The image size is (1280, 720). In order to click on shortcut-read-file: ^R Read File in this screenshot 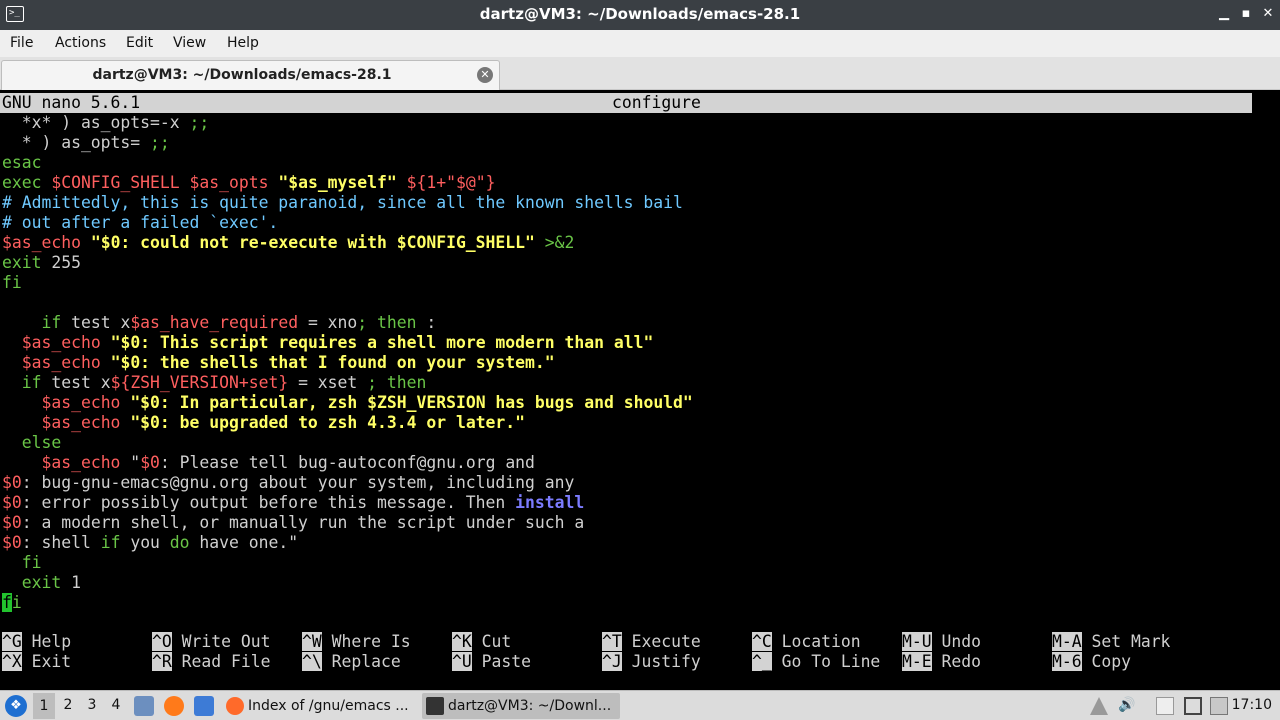, I will do `click(211, 662)`.